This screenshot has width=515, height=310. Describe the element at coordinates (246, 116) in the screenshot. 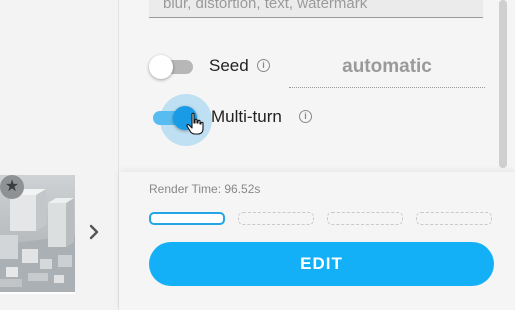

I see `multi-turn-label: Multi-turn` at that location.